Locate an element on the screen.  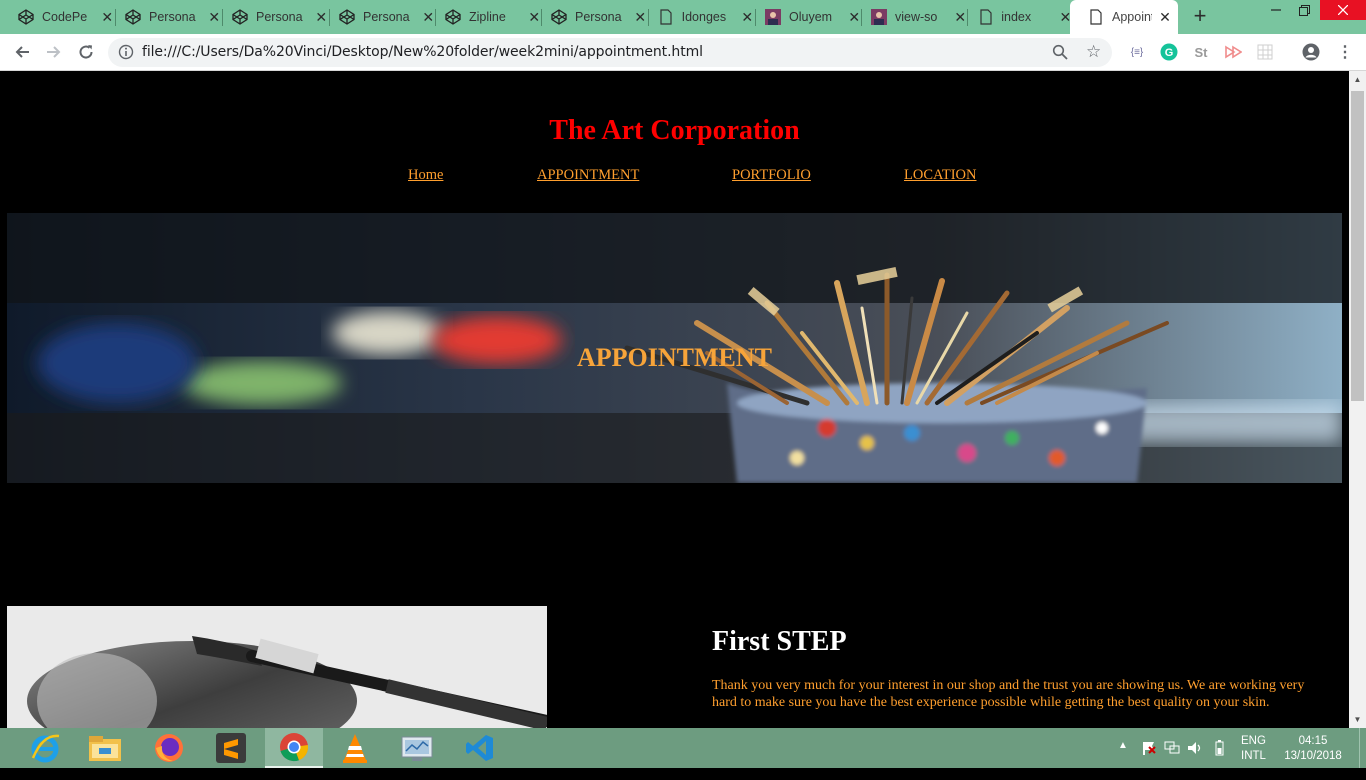
clock-date: 13/10/2018 is located at coordinates (1313, 756).